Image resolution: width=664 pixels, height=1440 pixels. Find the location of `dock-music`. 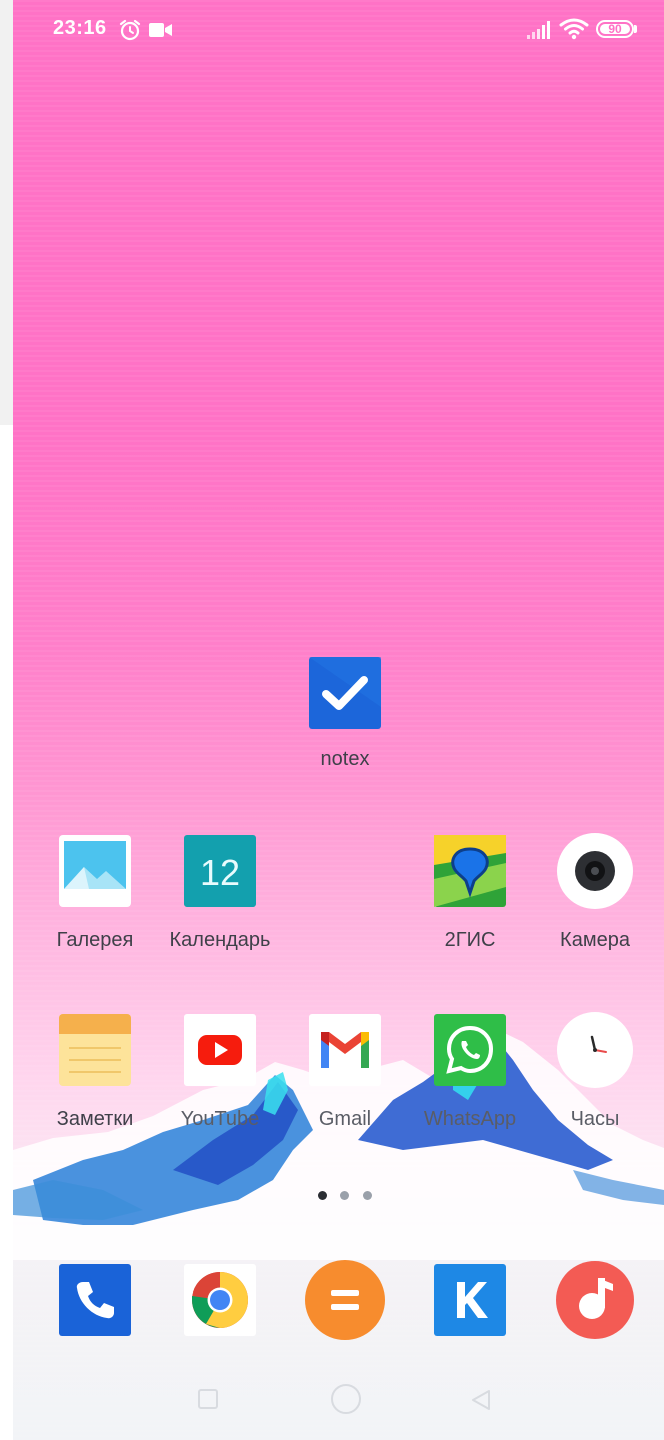

dock-music is located at coordinates (595, 1300).